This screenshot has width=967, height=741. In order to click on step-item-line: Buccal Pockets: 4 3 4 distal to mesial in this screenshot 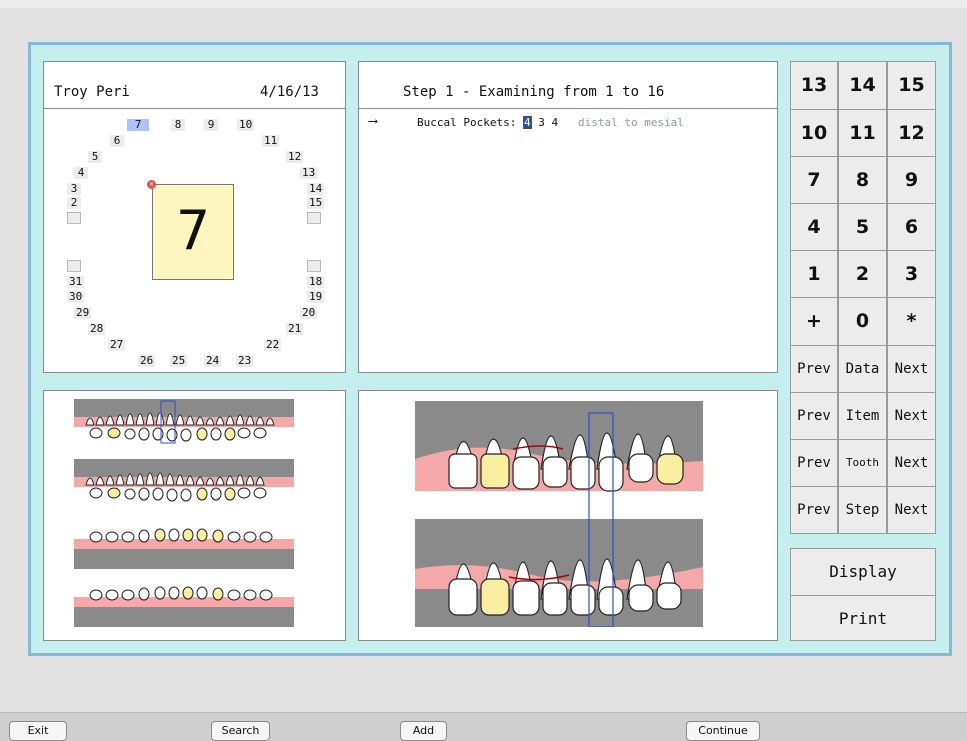, I will do `click(550, 122)`.